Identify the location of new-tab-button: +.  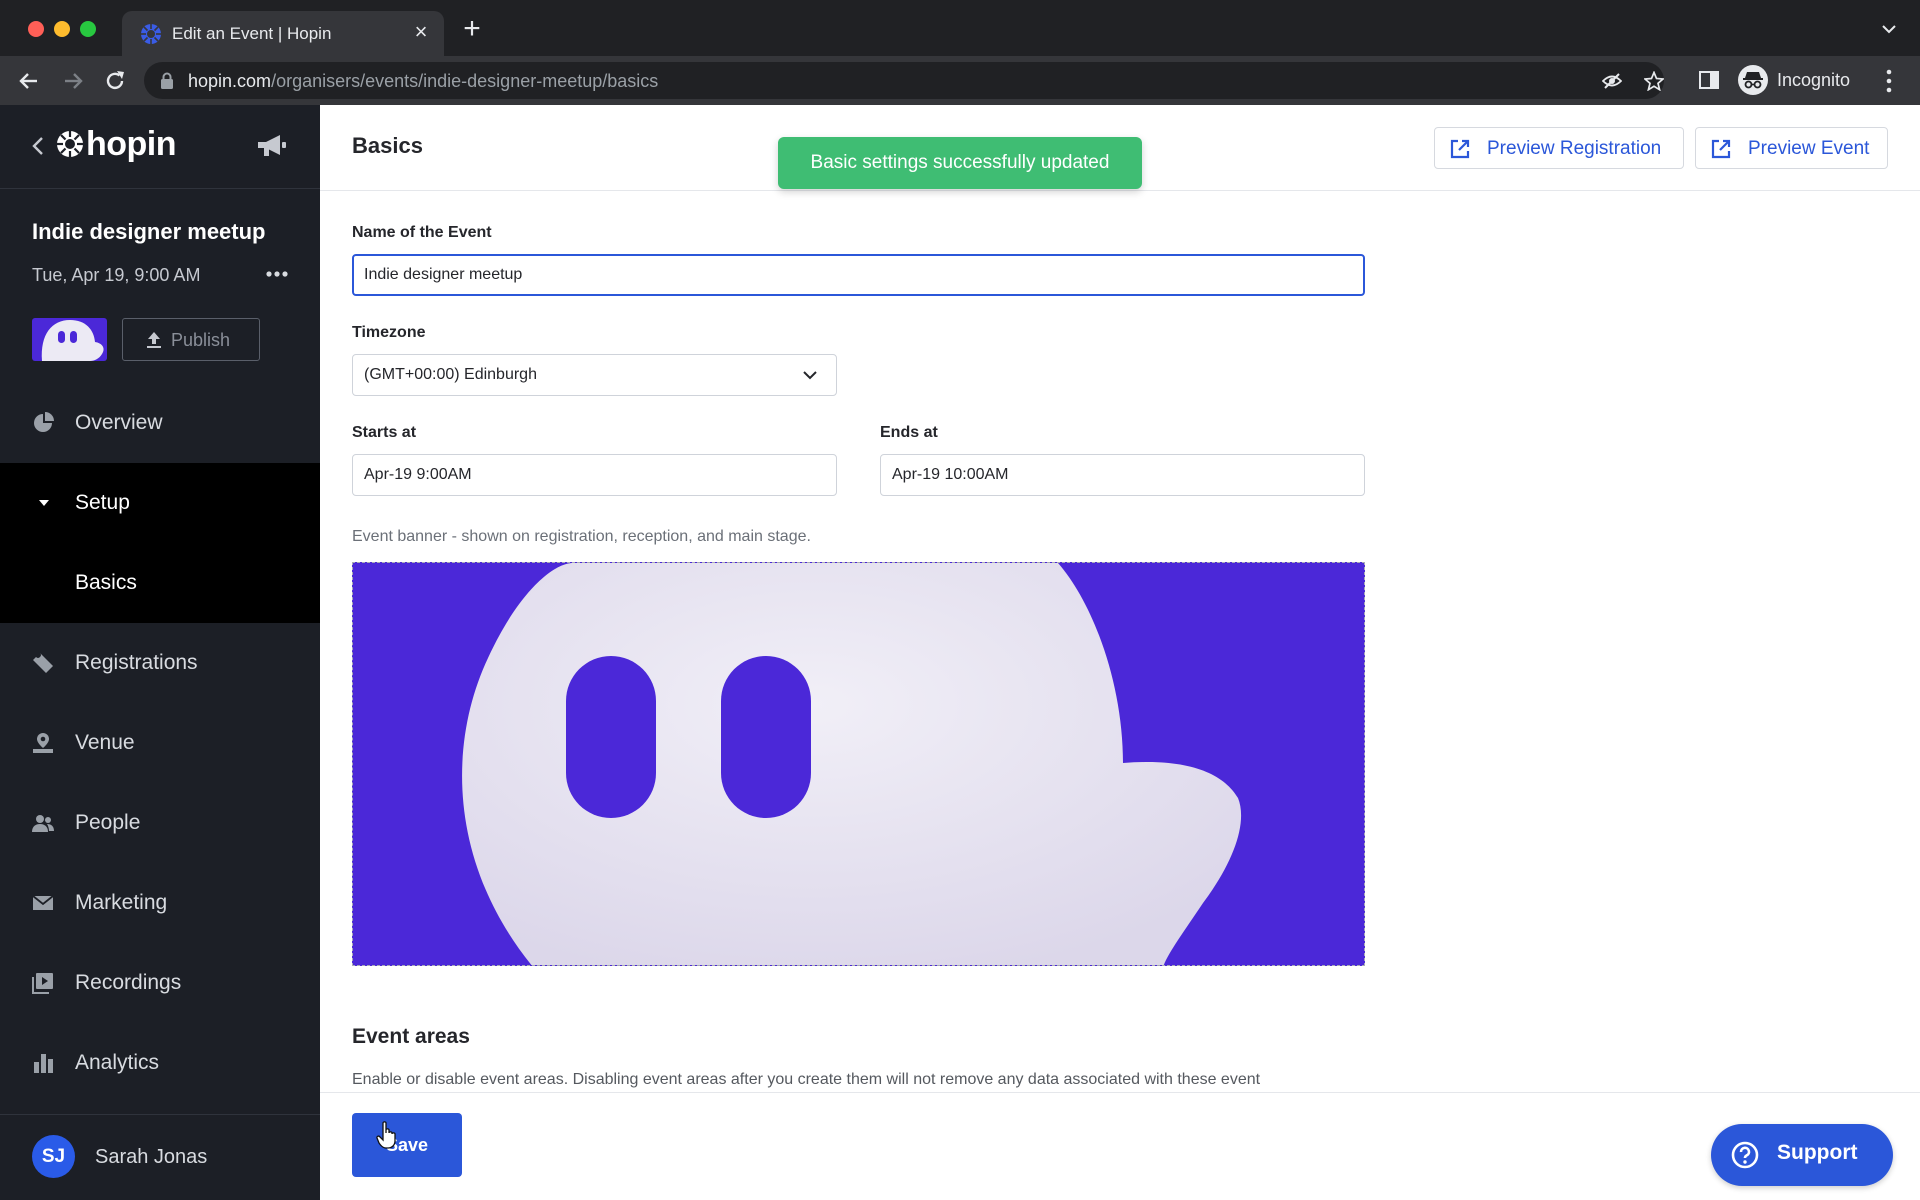
(472, 29).